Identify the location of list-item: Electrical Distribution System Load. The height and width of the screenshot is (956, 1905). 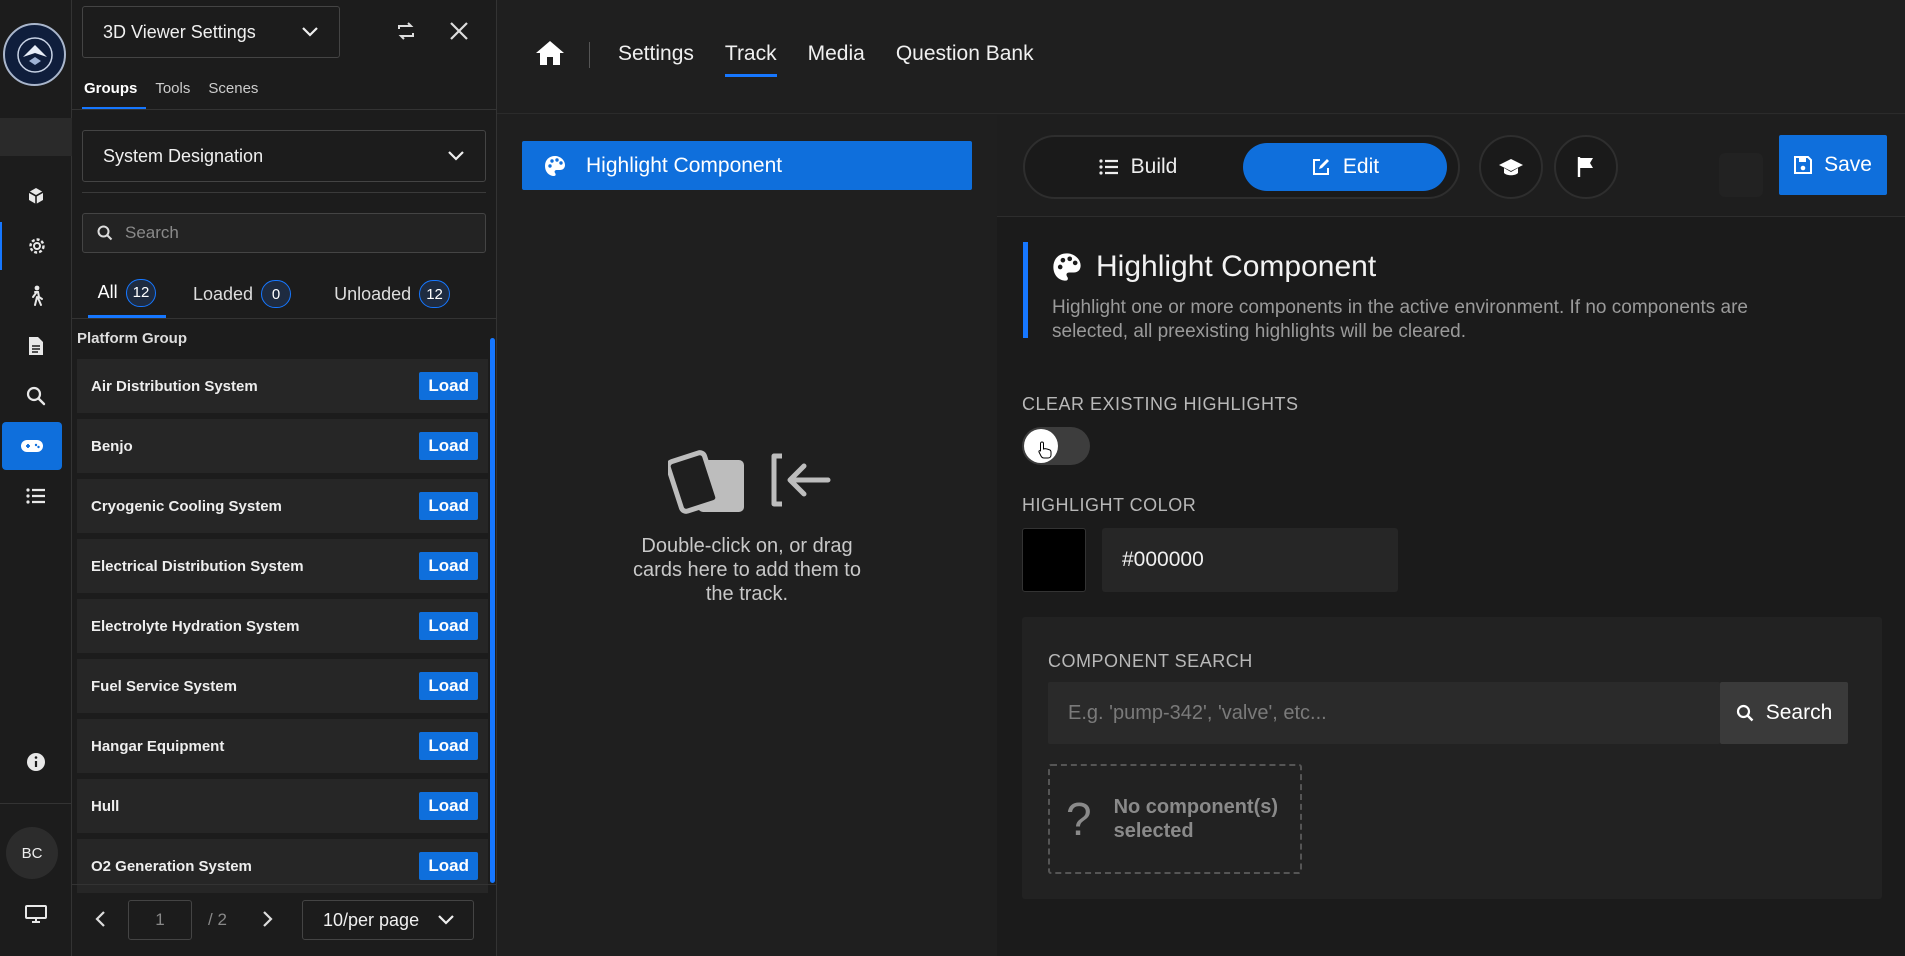
(282, 566).